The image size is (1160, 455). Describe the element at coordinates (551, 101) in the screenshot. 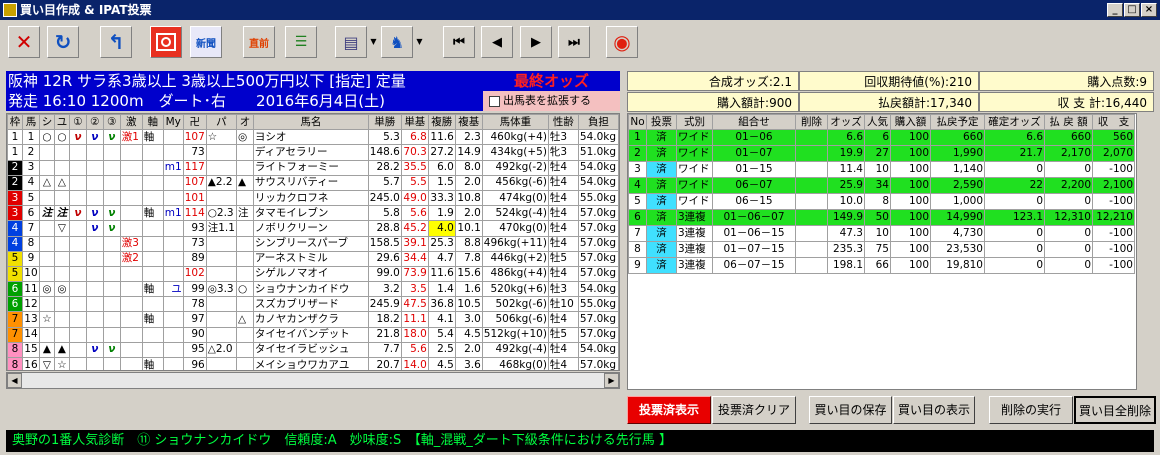

I see `expand-checkbox: 出馬表を拡張する` at that location.